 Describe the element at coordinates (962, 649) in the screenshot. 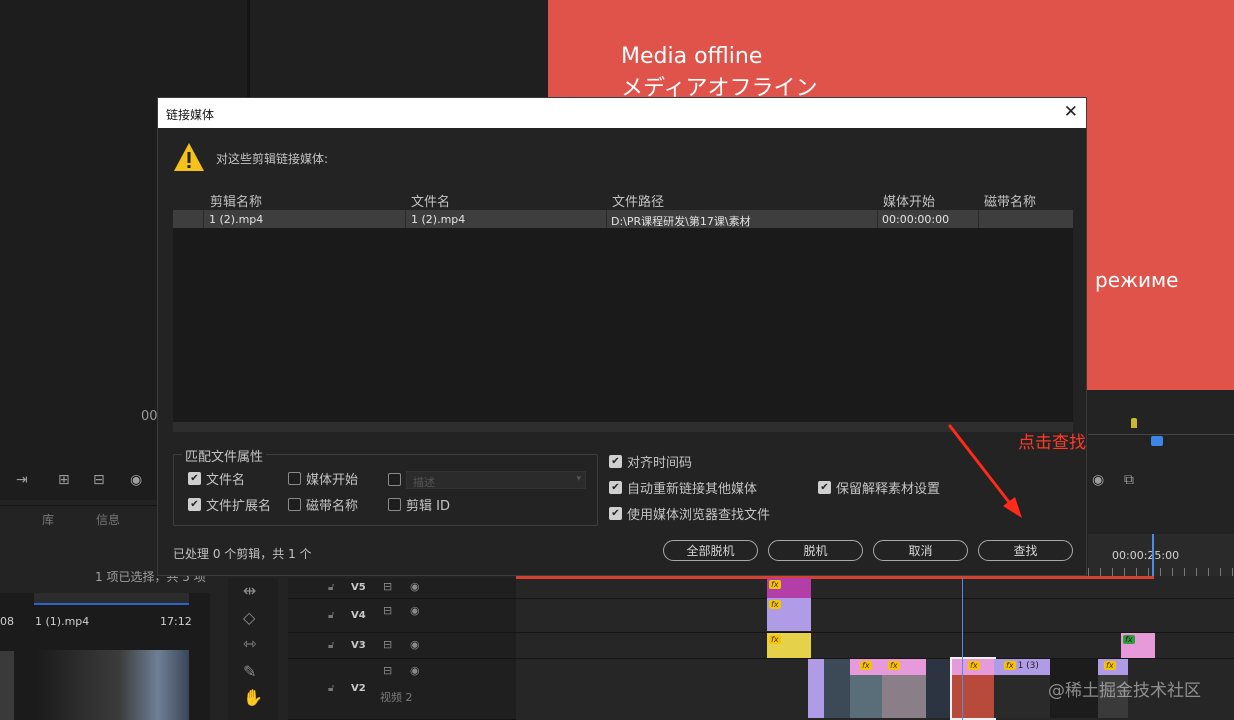

I see `timeline-playhead` at that location.